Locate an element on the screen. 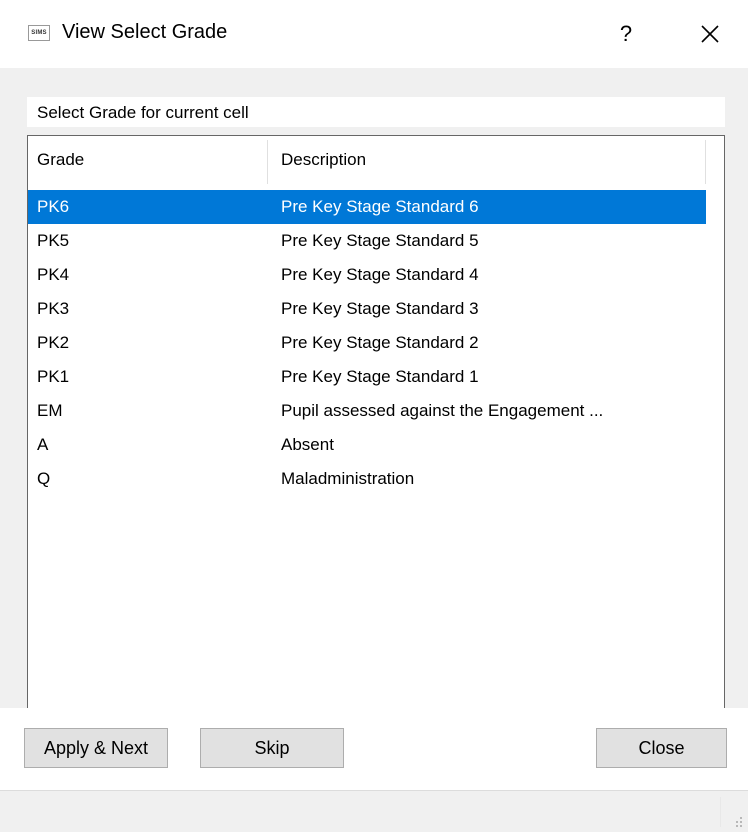 Image resolution: width=748 pixels, height=832 pixels. column-header-description: Description is located at coordinates (323, 160).